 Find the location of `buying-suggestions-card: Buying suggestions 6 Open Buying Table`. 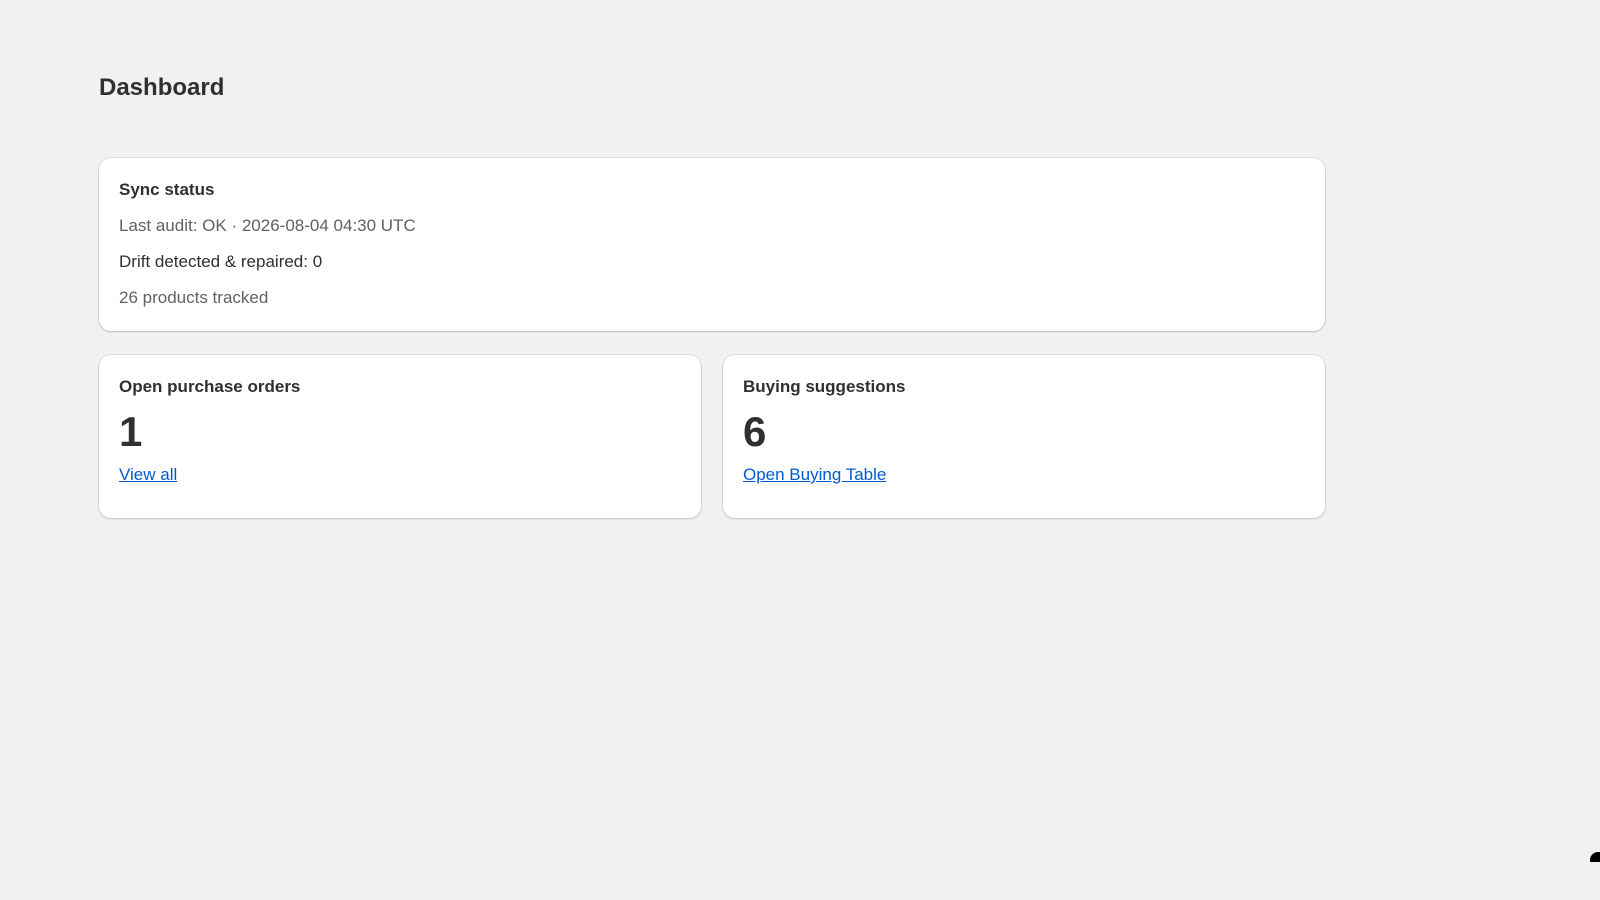

buying-suggestions-card: Buying suggestions 6 Open Buying Table is located at coordinates (1024, 436).